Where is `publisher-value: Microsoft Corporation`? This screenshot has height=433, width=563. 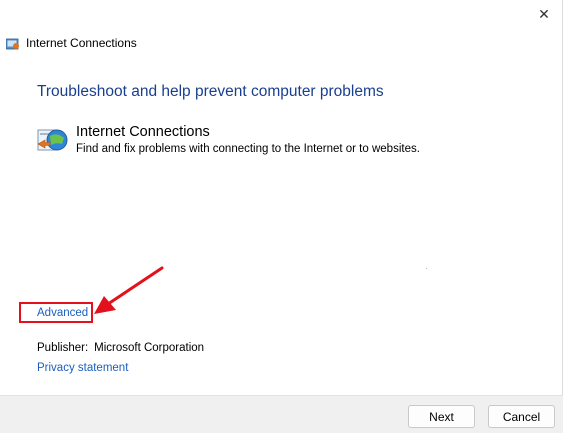 publisher-value: Microsoft Corporation is located at coordinates (149, 348).